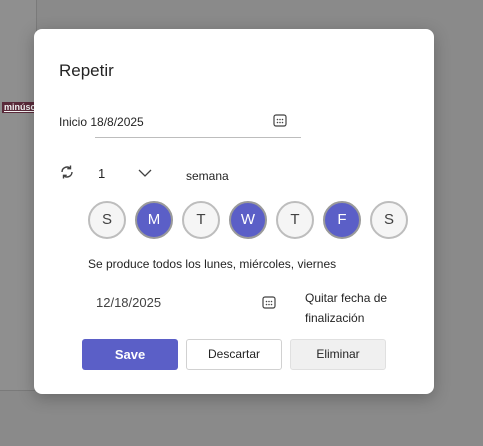 This screenshot has height=446, width=483. What do you see at coordinates (23, 195) in the screenshot?
I see `background-document: minúscul` at bounding box center [23, 195].